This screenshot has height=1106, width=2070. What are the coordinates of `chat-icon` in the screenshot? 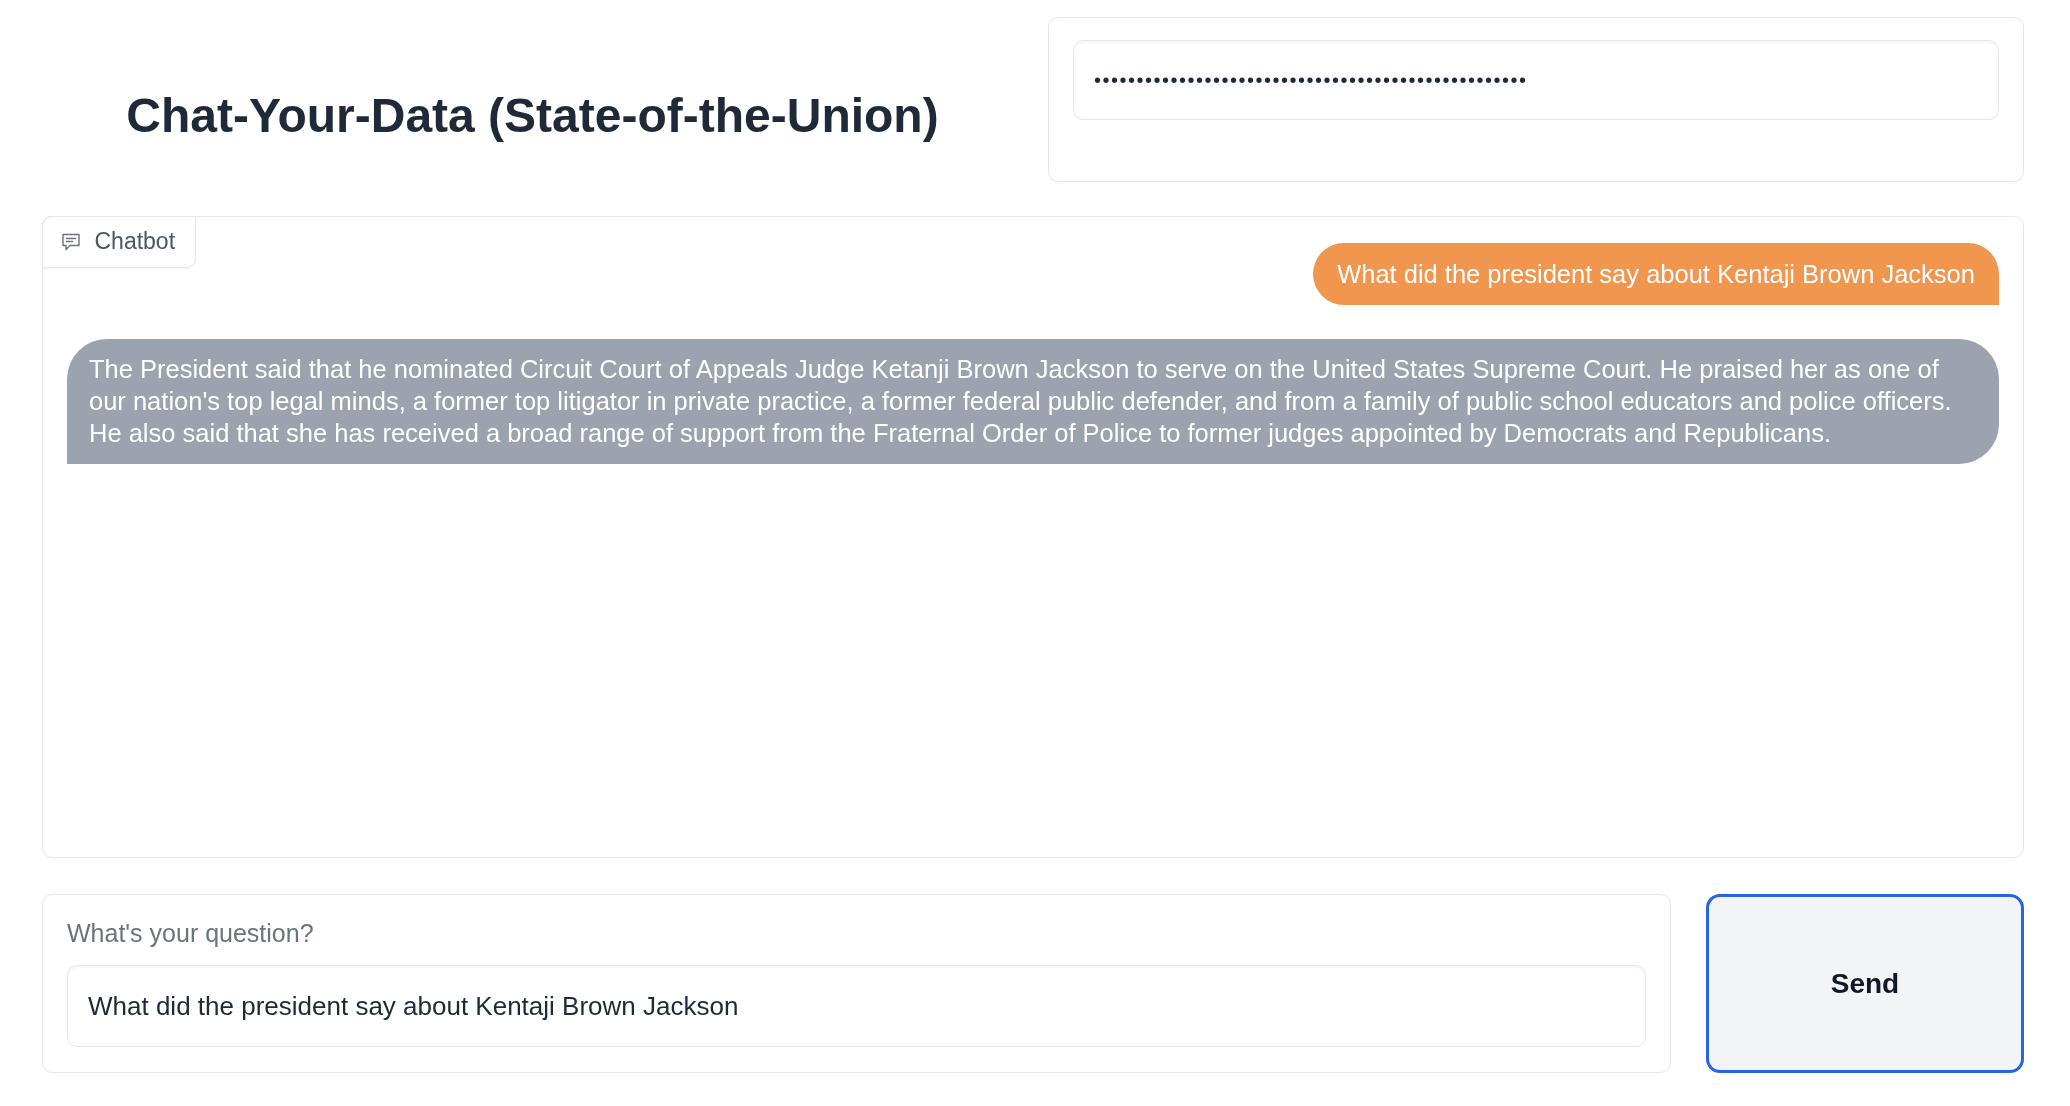 It's located at (70, 241).